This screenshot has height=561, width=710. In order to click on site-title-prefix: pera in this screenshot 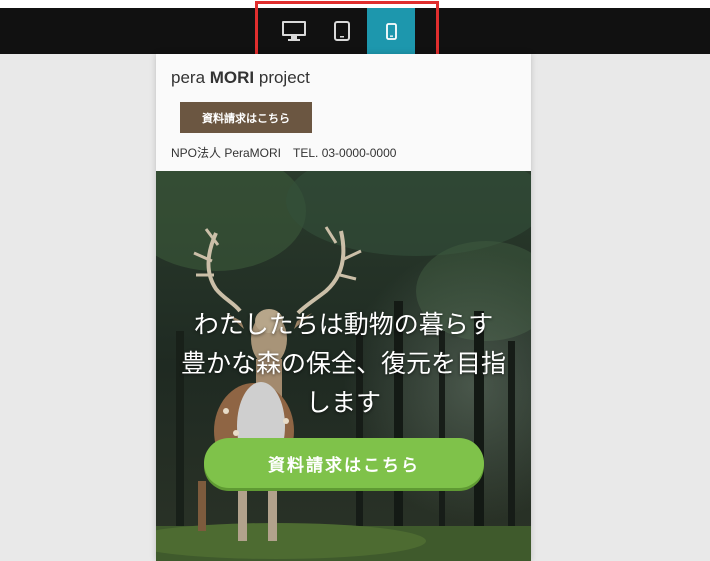, I will do `click(190, 77)`.